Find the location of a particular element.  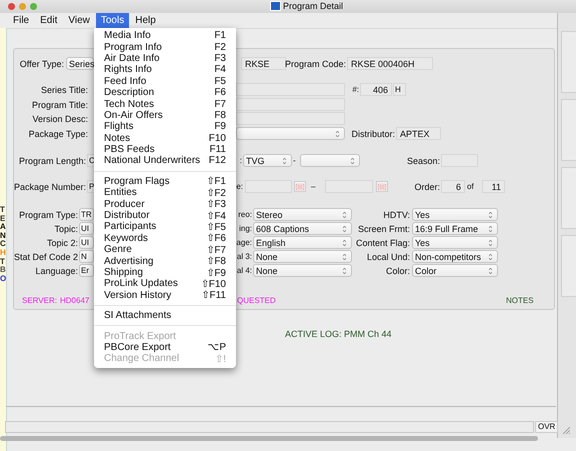

menu-item: Participants ⇧F5 is located at coordinates (165, 227).